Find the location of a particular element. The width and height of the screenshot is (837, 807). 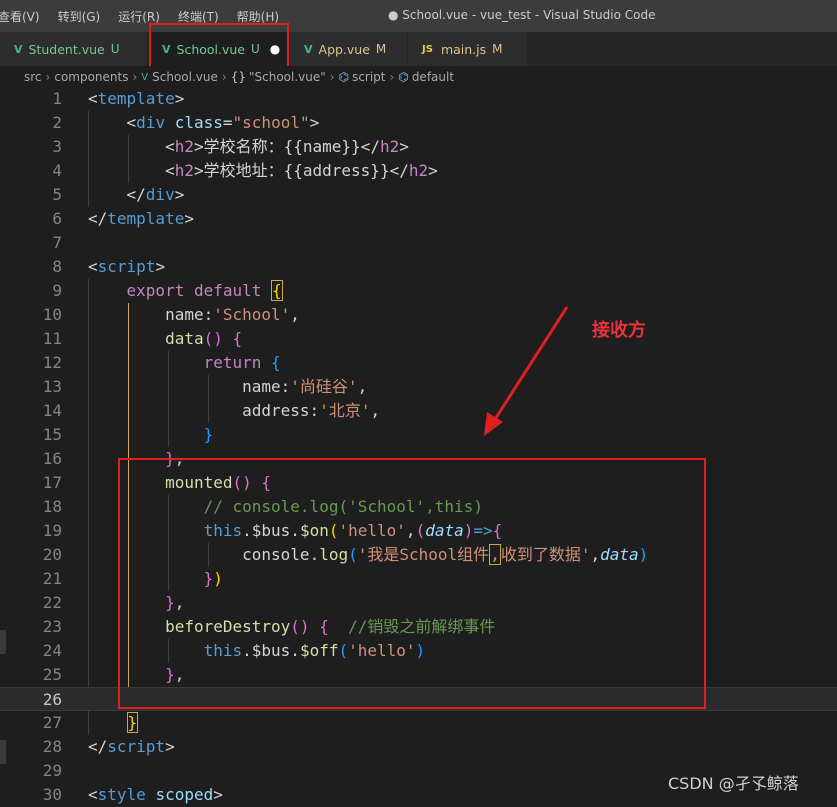

watermark: CSDN @孑孓鲸落 is located at coordinates (733, 783).